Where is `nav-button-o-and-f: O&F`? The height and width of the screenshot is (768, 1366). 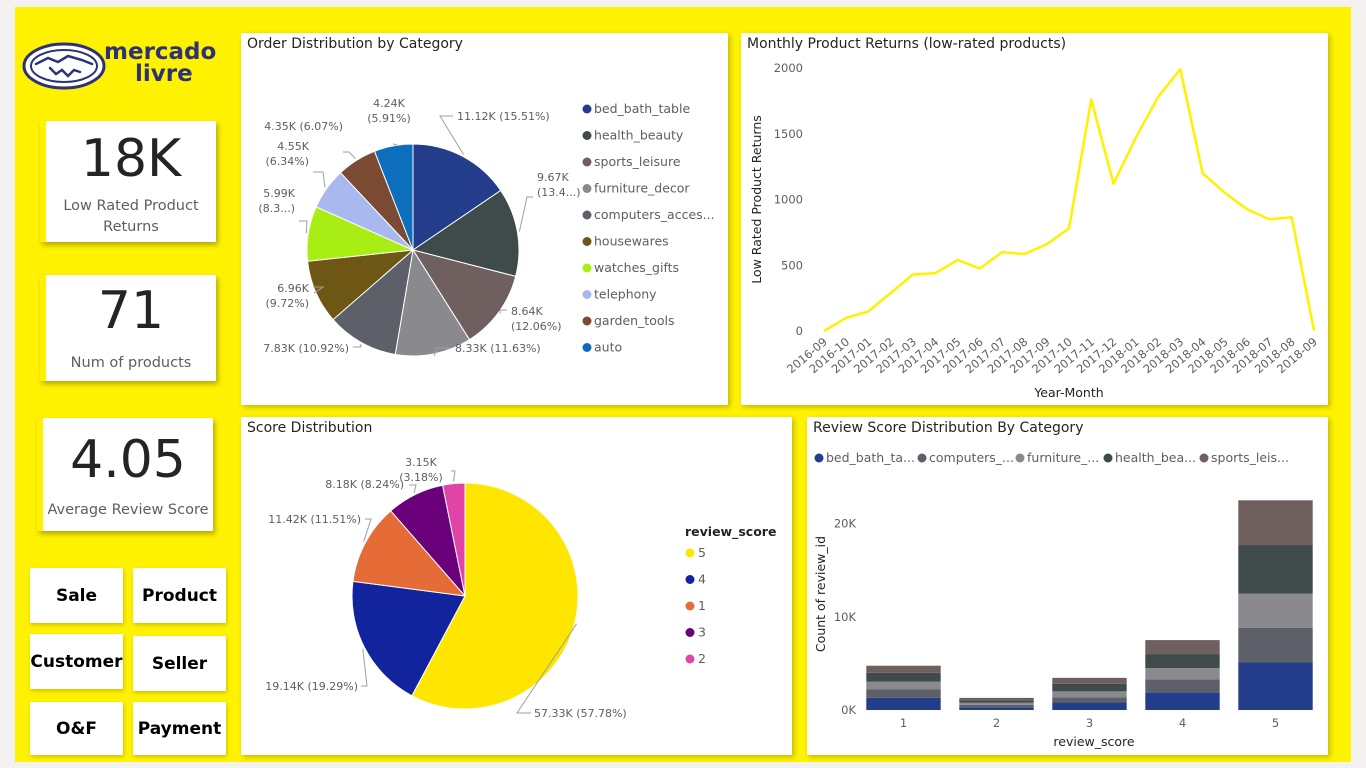
nav-button-o-and-f: O&F is located at coordinates (76, 728).